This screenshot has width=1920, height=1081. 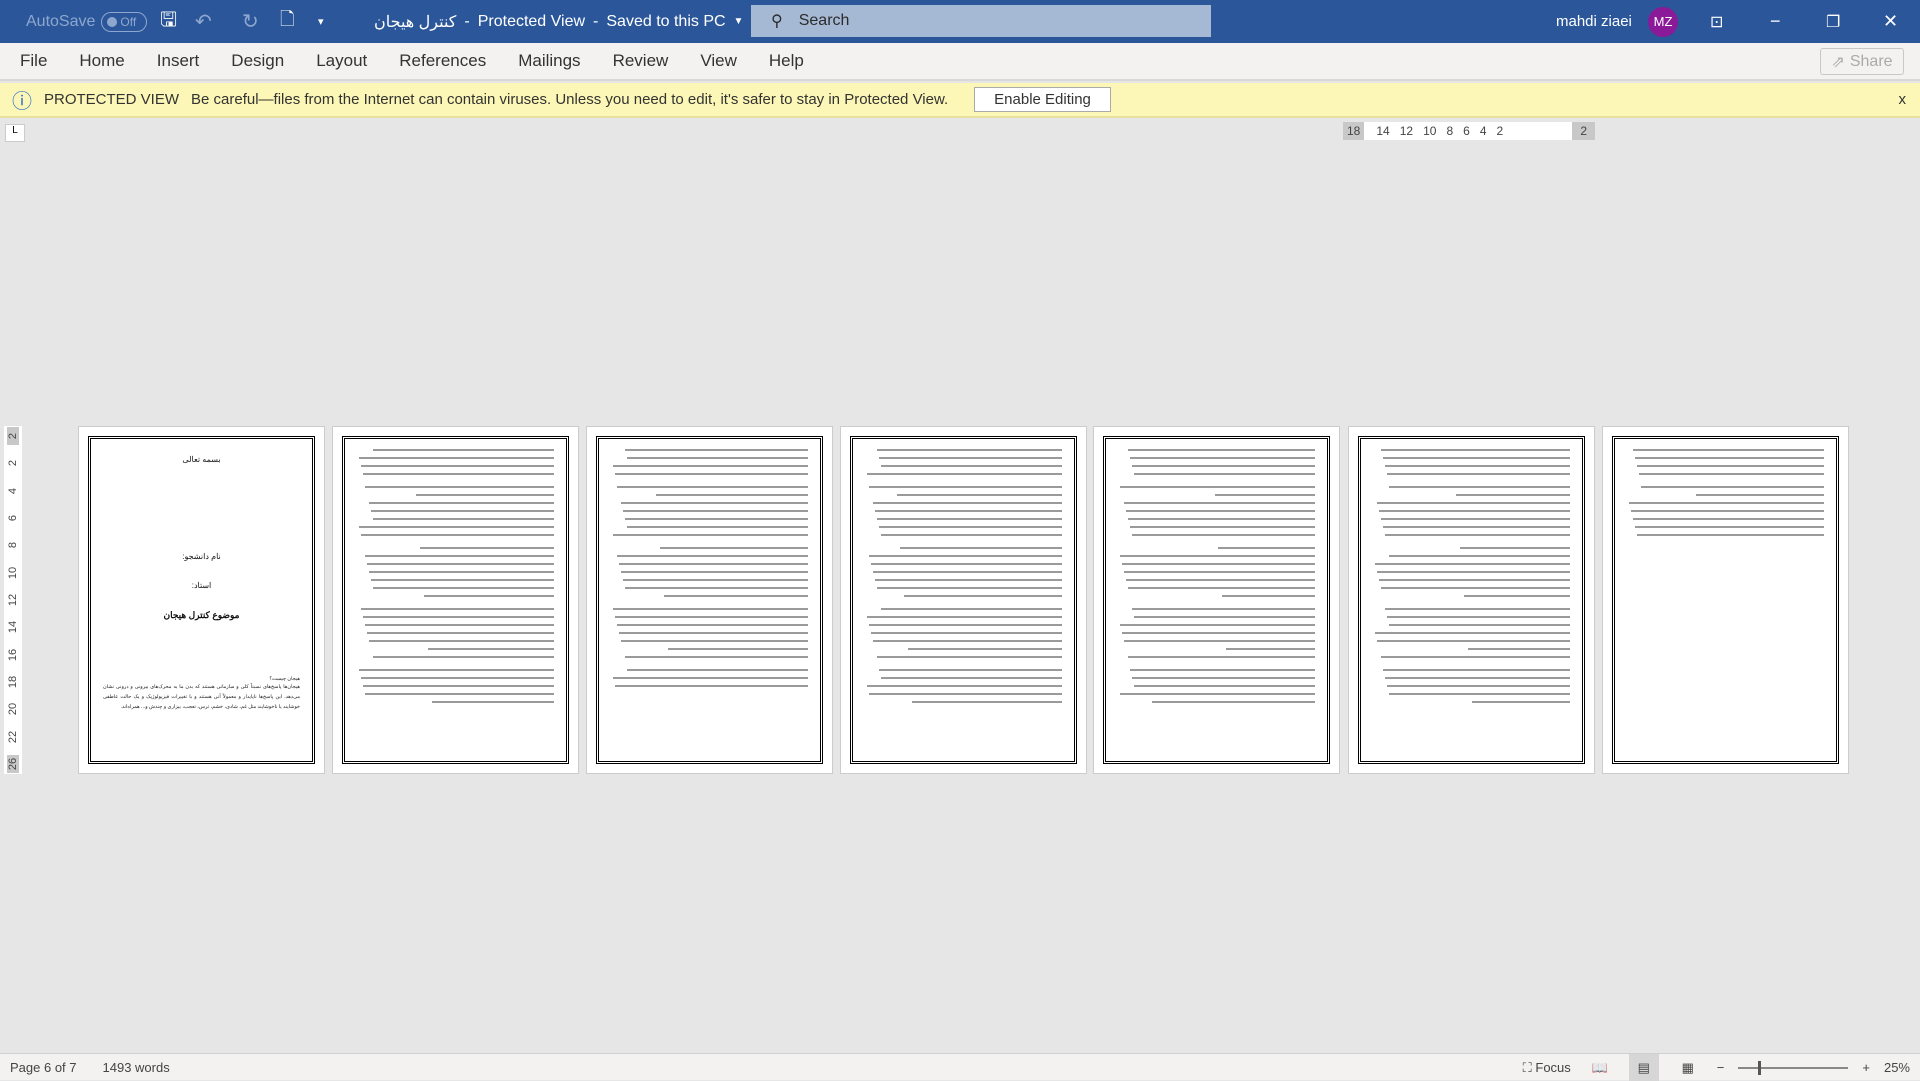 What do you see at coordinates (203, 21) in the screenshot?
I see `undo-icon: ↶` at bounding box center [203, 21].